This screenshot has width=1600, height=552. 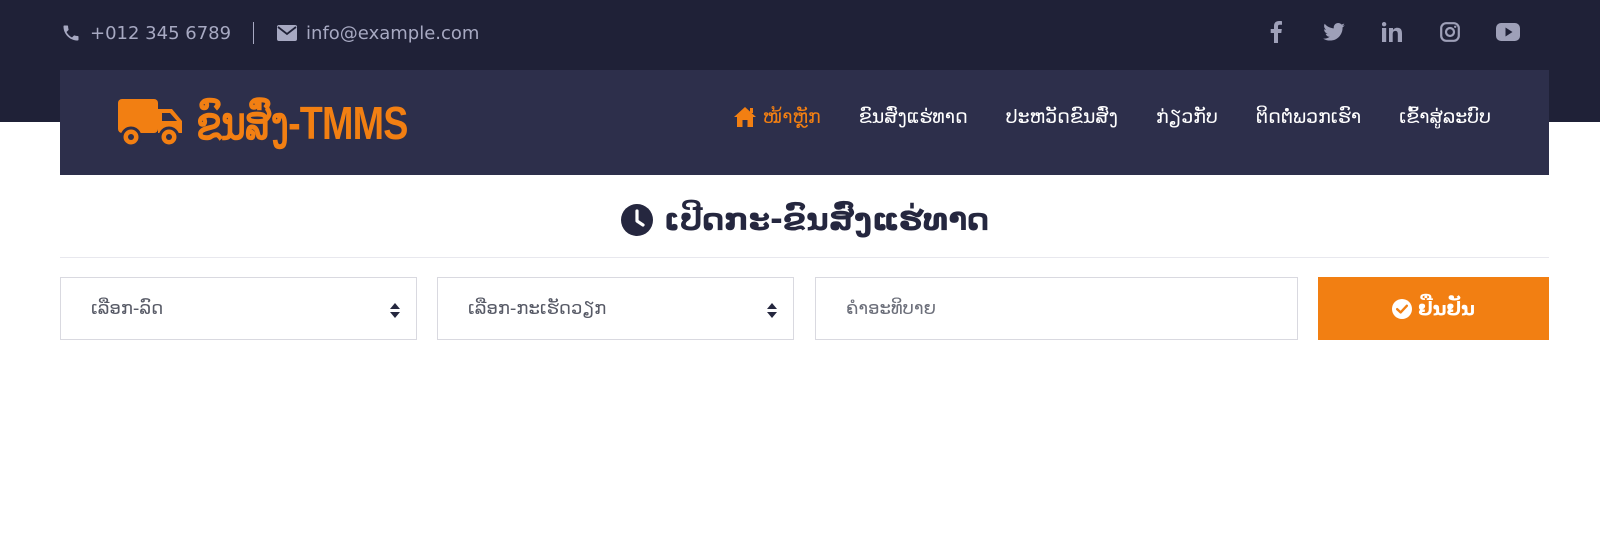 I want to click on email-contact: info@example.com, so click(x=377, y=33).